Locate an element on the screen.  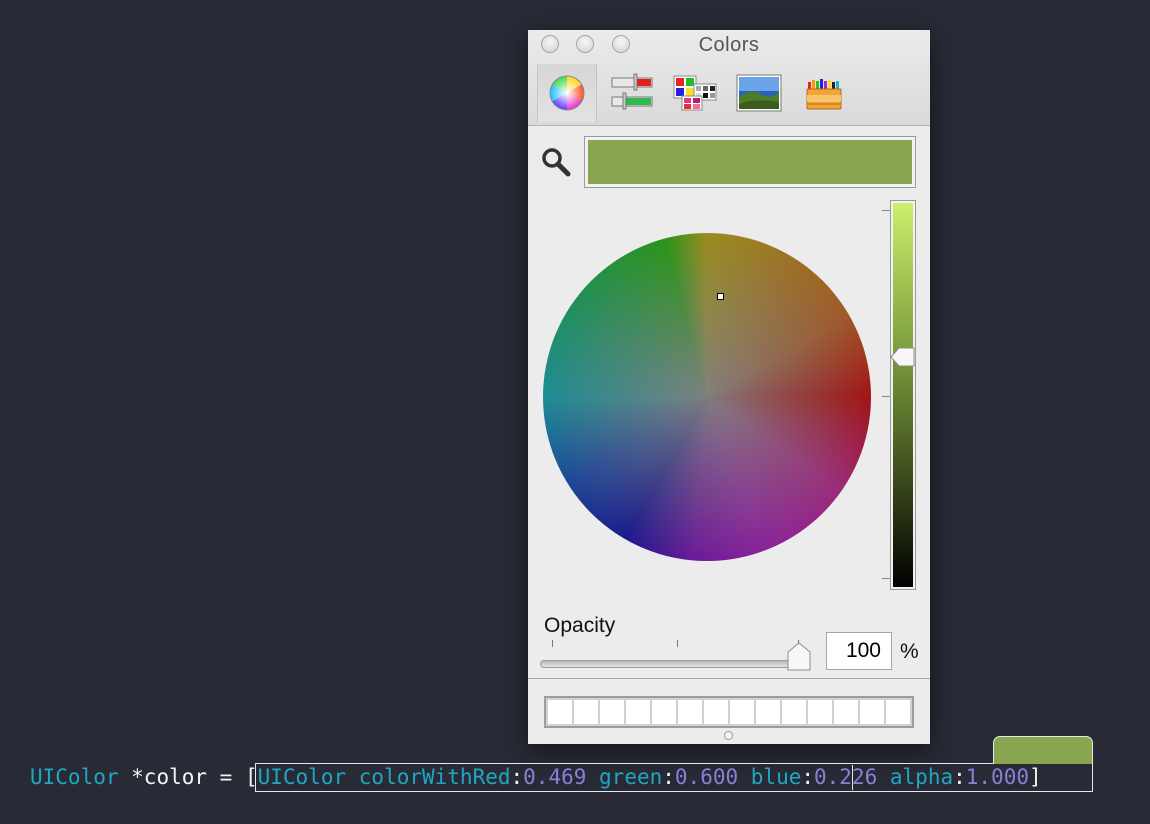
tab-color-wheel is located at coordinates (567, 93).